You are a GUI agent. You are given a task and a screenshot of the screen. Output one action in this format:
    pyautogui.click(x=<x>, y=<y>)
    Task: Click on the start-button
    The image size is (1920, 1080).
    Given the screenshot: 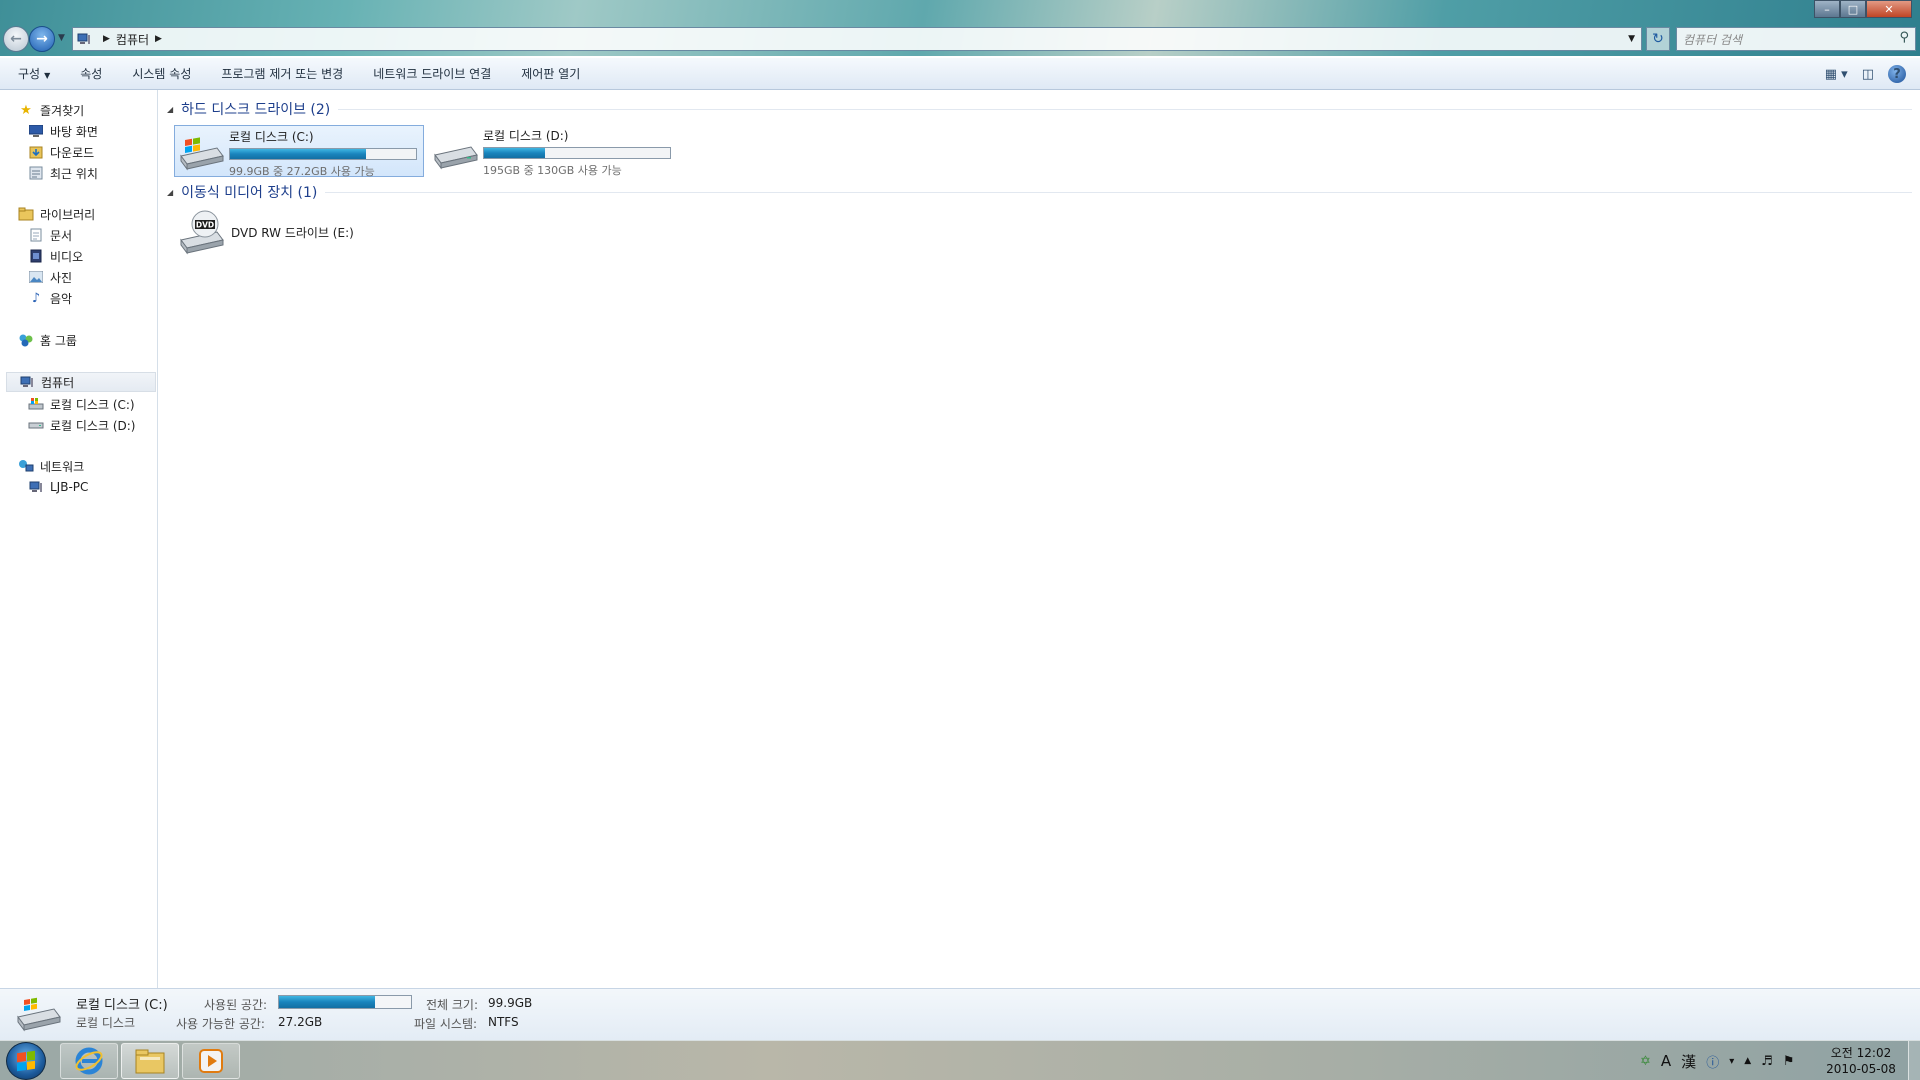 What is the action you would take?
    pyautogui.click(x=26, y=1061)
    